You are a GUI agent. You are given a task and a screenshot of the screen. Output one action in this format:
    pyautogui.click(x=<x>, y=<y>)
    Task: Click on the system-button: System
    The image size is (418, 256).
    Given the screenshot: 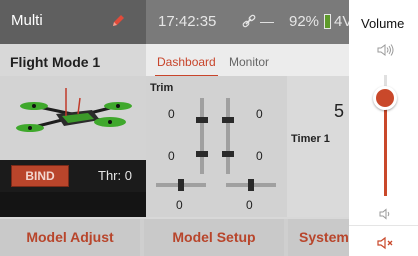 What is the action you would take?
    pyautogui.click(x=318, y=237)
    